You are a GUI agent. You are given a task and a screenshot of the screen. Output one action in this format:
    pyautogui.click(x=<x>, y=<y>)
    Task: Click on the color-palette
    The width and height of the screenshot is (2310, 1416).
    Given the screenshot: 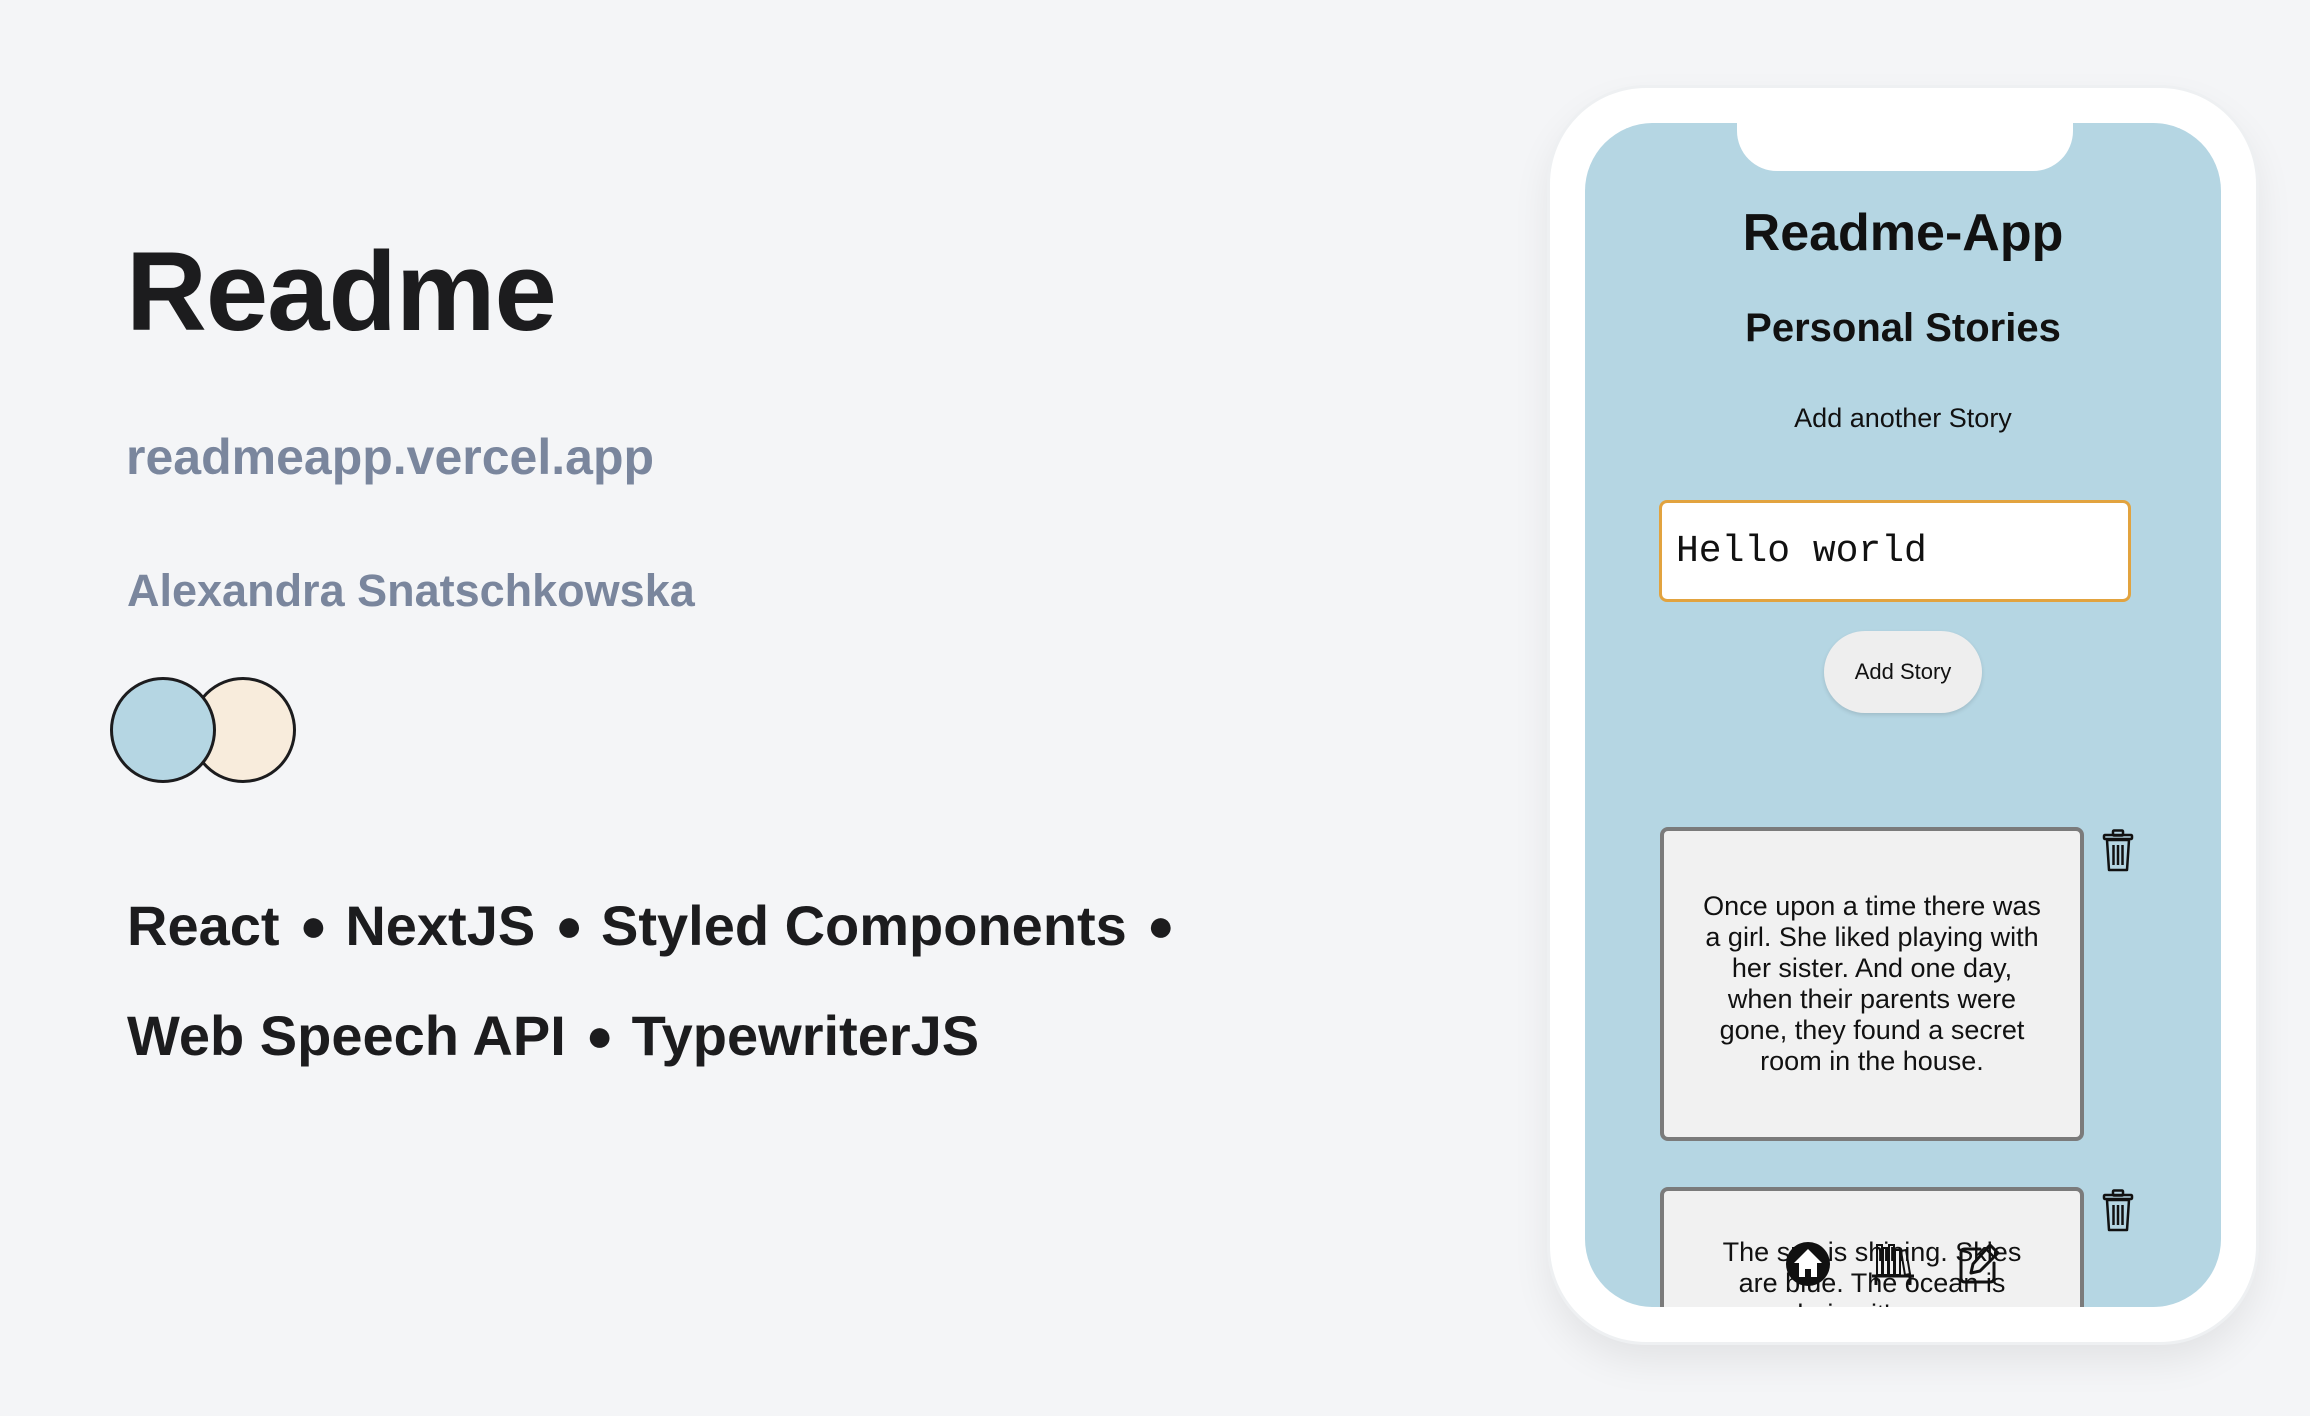 What is the action you would take?
    pyautogui.click(x=203, y=732)
    